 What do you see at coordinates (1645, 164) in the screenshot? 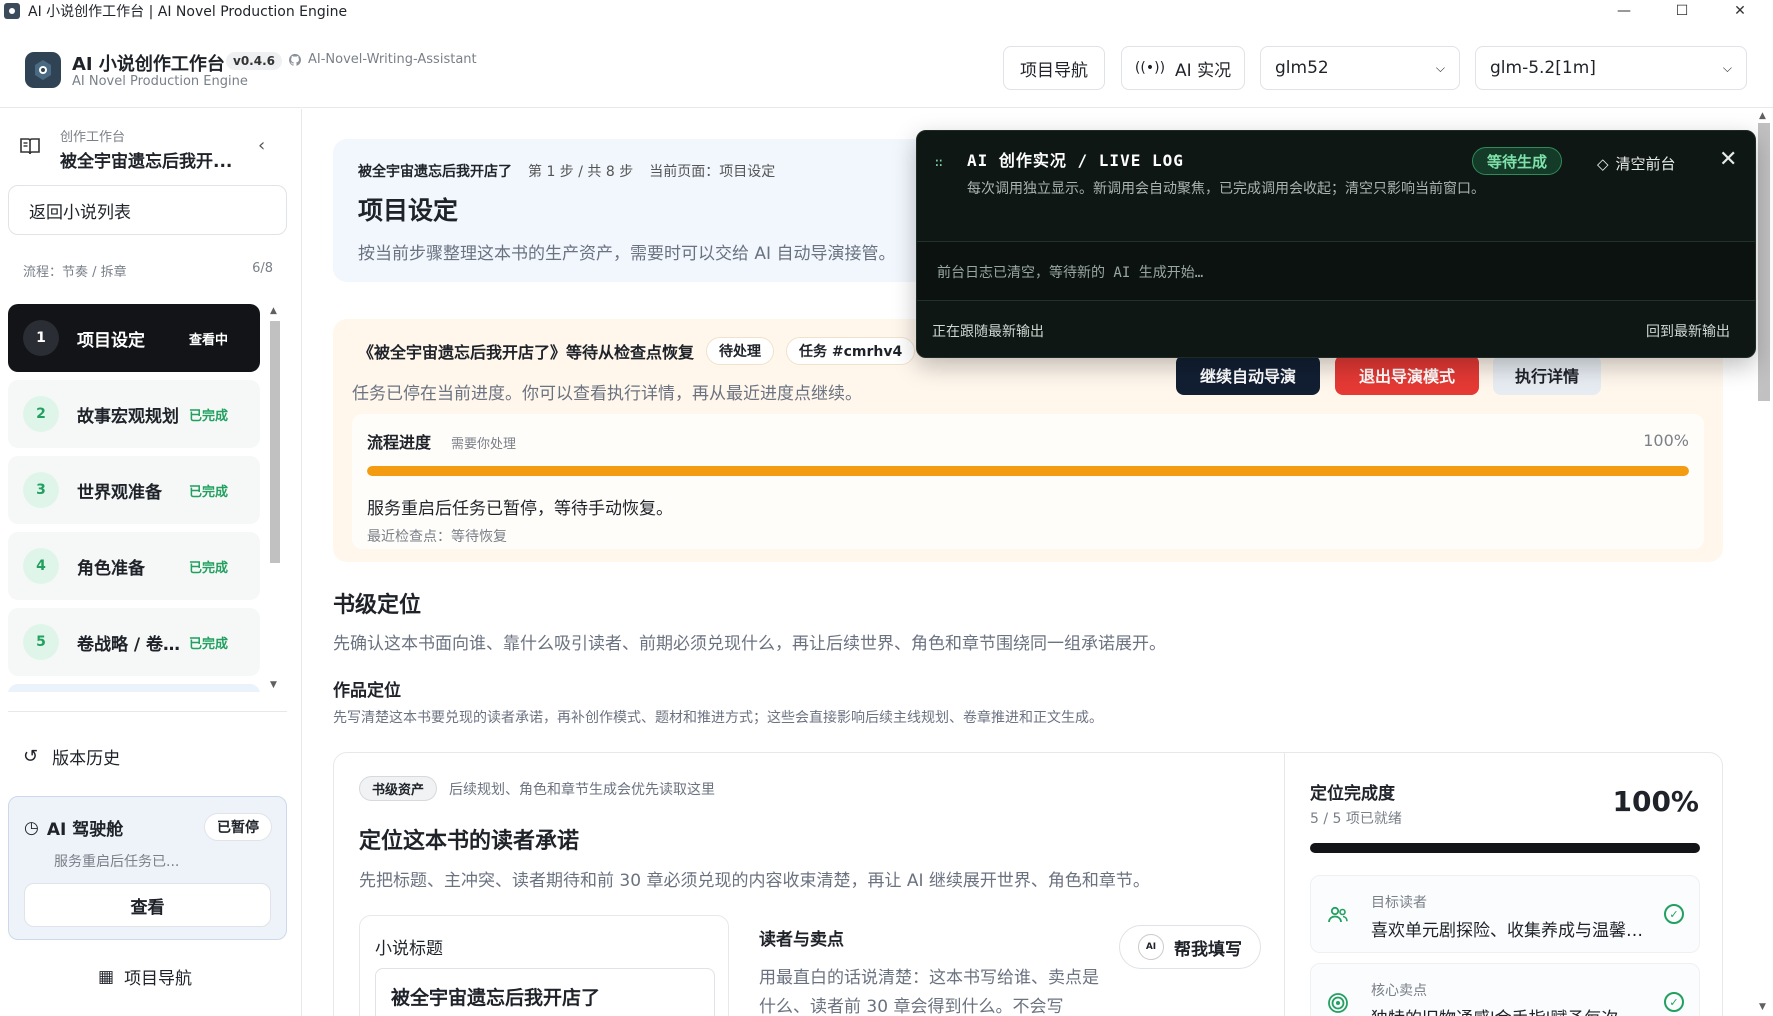
I see `clear-foreground-label: 清空前台` at bounding box center [1645, 164].